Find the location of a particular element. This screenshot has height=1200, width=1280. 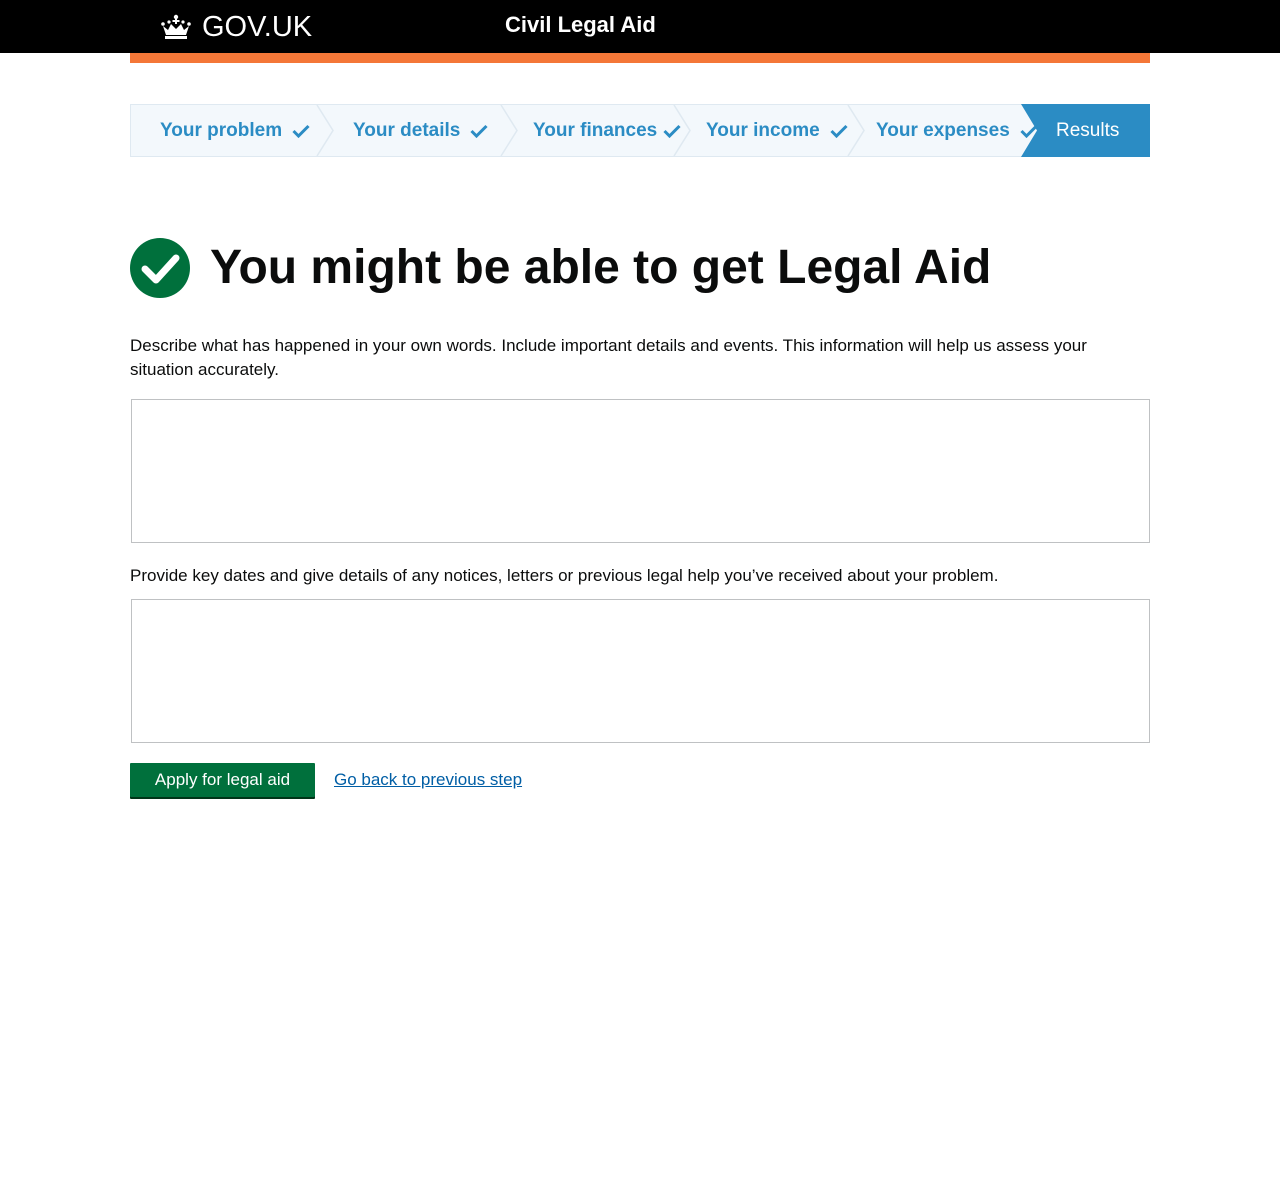

step-your-problem: Your problem is located at coordinates (235, 130).